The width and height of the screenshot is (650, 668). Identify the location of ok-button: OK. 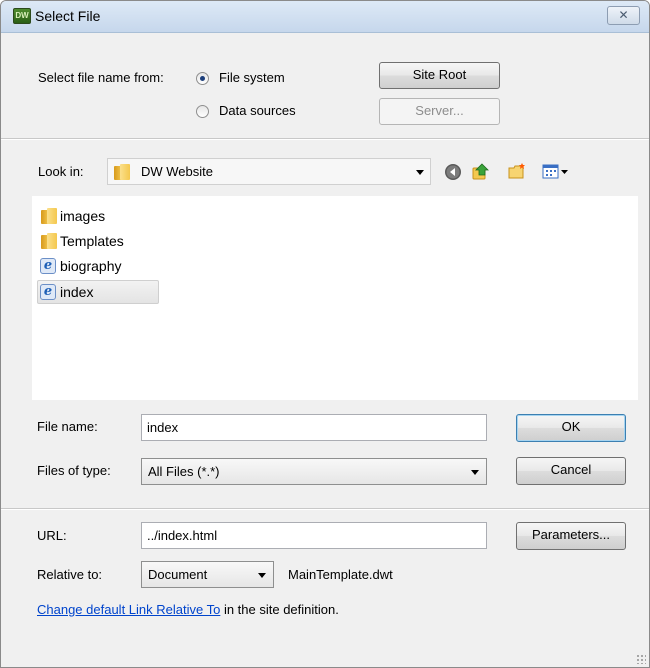
(571, 428).